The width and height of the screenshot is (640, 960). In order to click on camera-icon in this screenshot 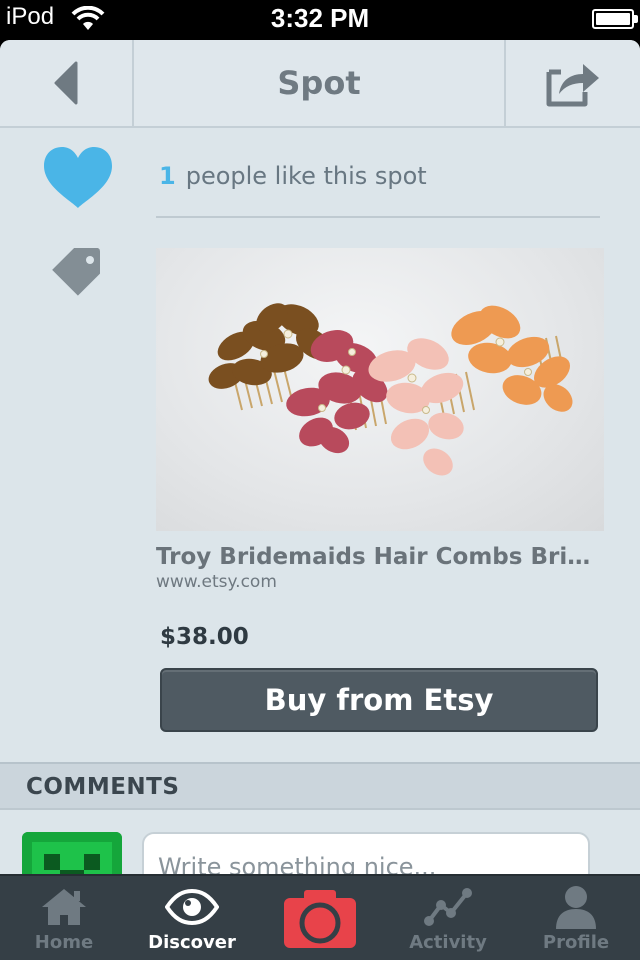, I will do `click(320, 919)`.